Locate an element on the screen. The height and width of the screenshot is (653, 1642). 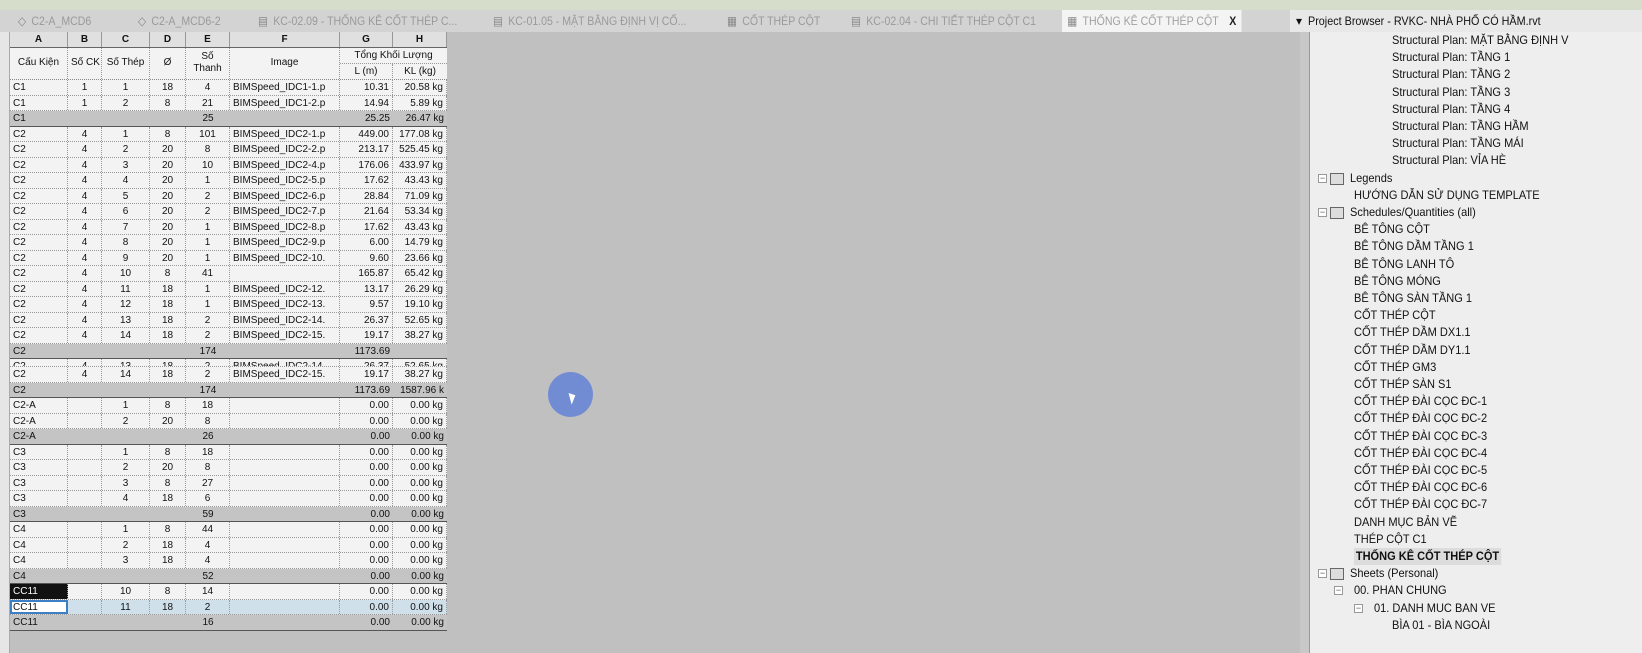
table-row: C4 3 18 4 0.00 0.00 kg is located at coordinates (228, 561).